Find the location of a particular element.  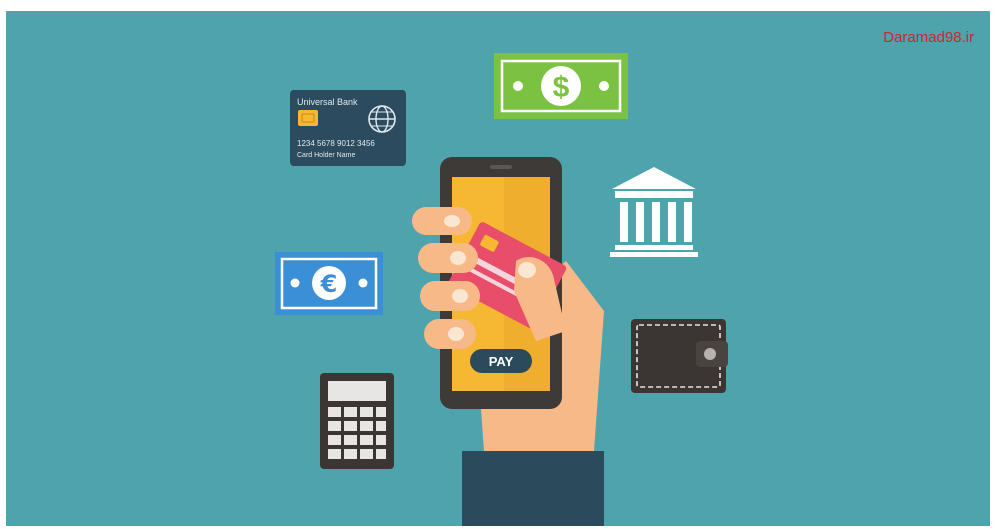

euro-bill-icon: € is located at coordinates (329, 283).